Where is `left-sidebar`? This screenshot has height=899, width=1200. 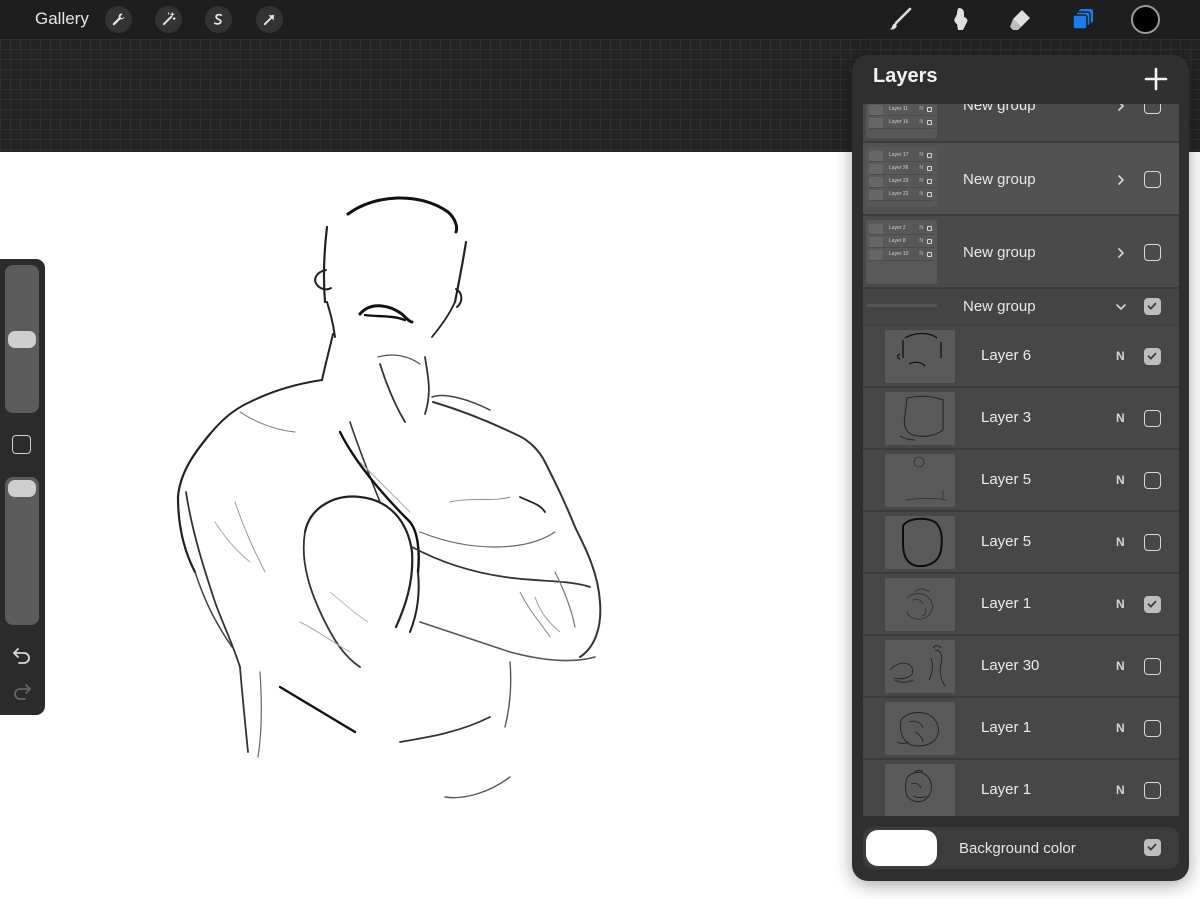 left-sidebar is located at coordinates (22, 487).